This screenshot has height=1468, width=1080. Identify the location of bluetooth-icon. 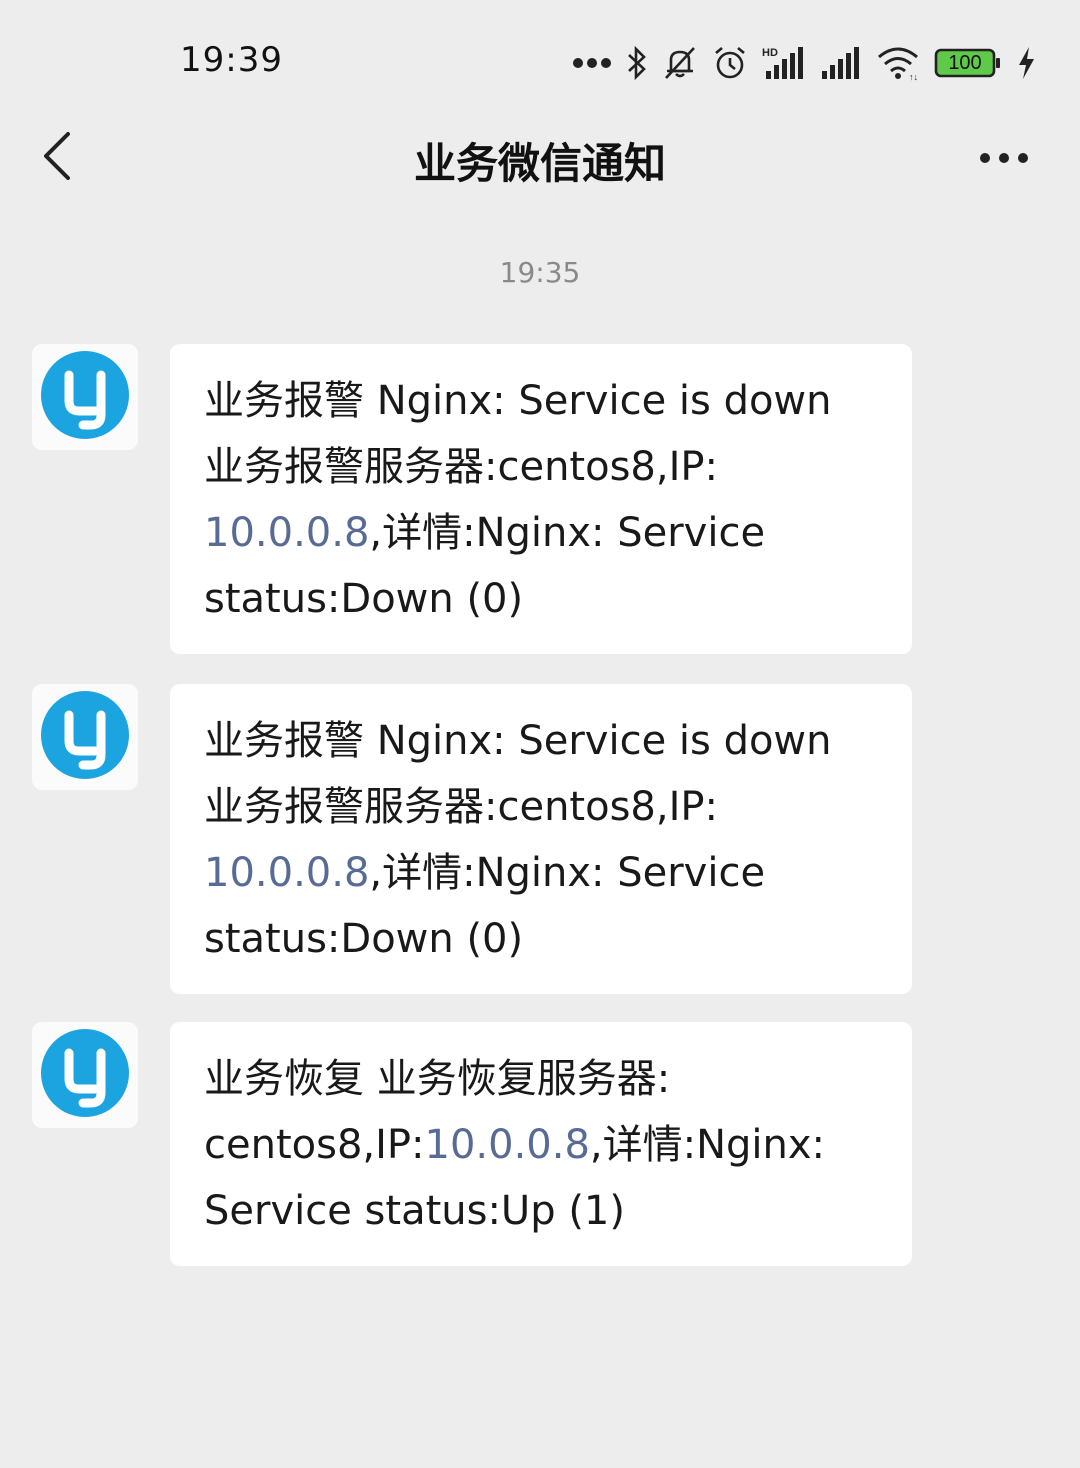
(637, 63).